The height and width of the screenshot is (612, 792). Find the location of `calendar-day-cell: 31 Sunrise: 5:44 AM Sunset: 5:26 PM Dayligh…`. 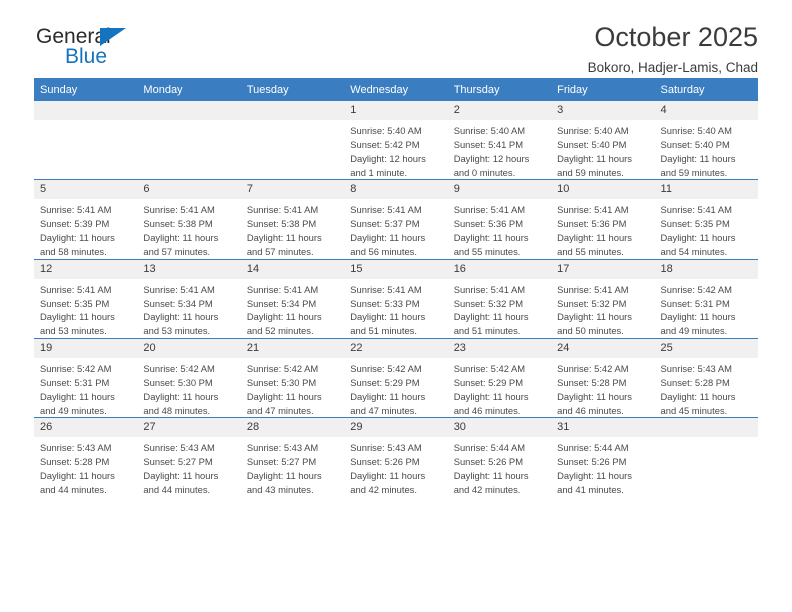

calendar-day-cell: 31 Sunrise: 5:44 AM Sunset: 5:26 PM Dayligh… is located at coordinates (603, 457).